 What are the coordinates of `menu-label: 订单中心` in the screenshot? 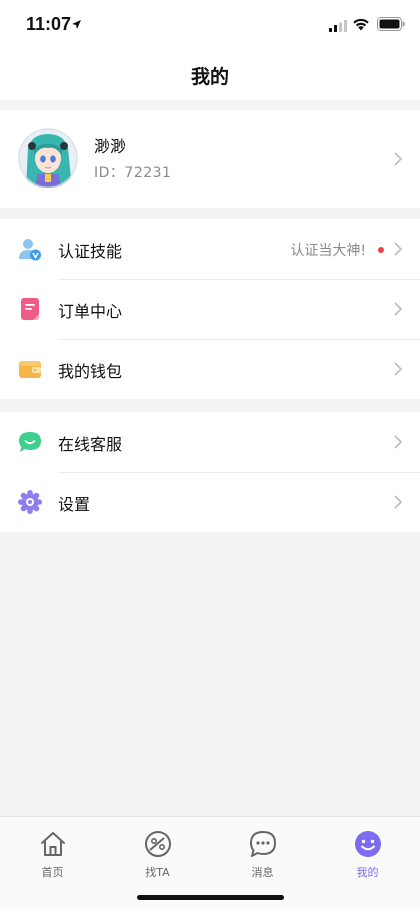 It's located at (90, 311).